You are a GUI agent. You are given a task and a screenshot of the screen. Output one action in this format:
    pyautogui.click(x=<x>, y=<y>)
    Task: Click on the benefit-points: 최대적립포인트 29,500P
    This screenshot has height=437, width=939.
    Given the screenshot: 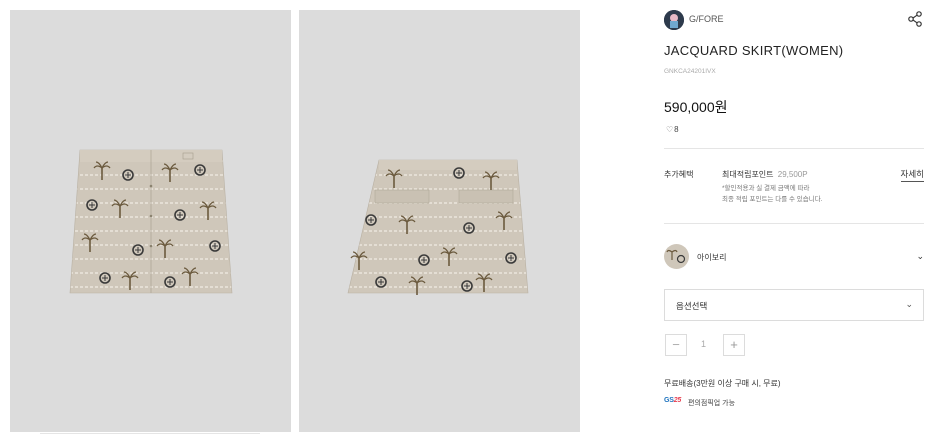 What is the action you would take?
    pyautogui.click(x=765, y=174)
    